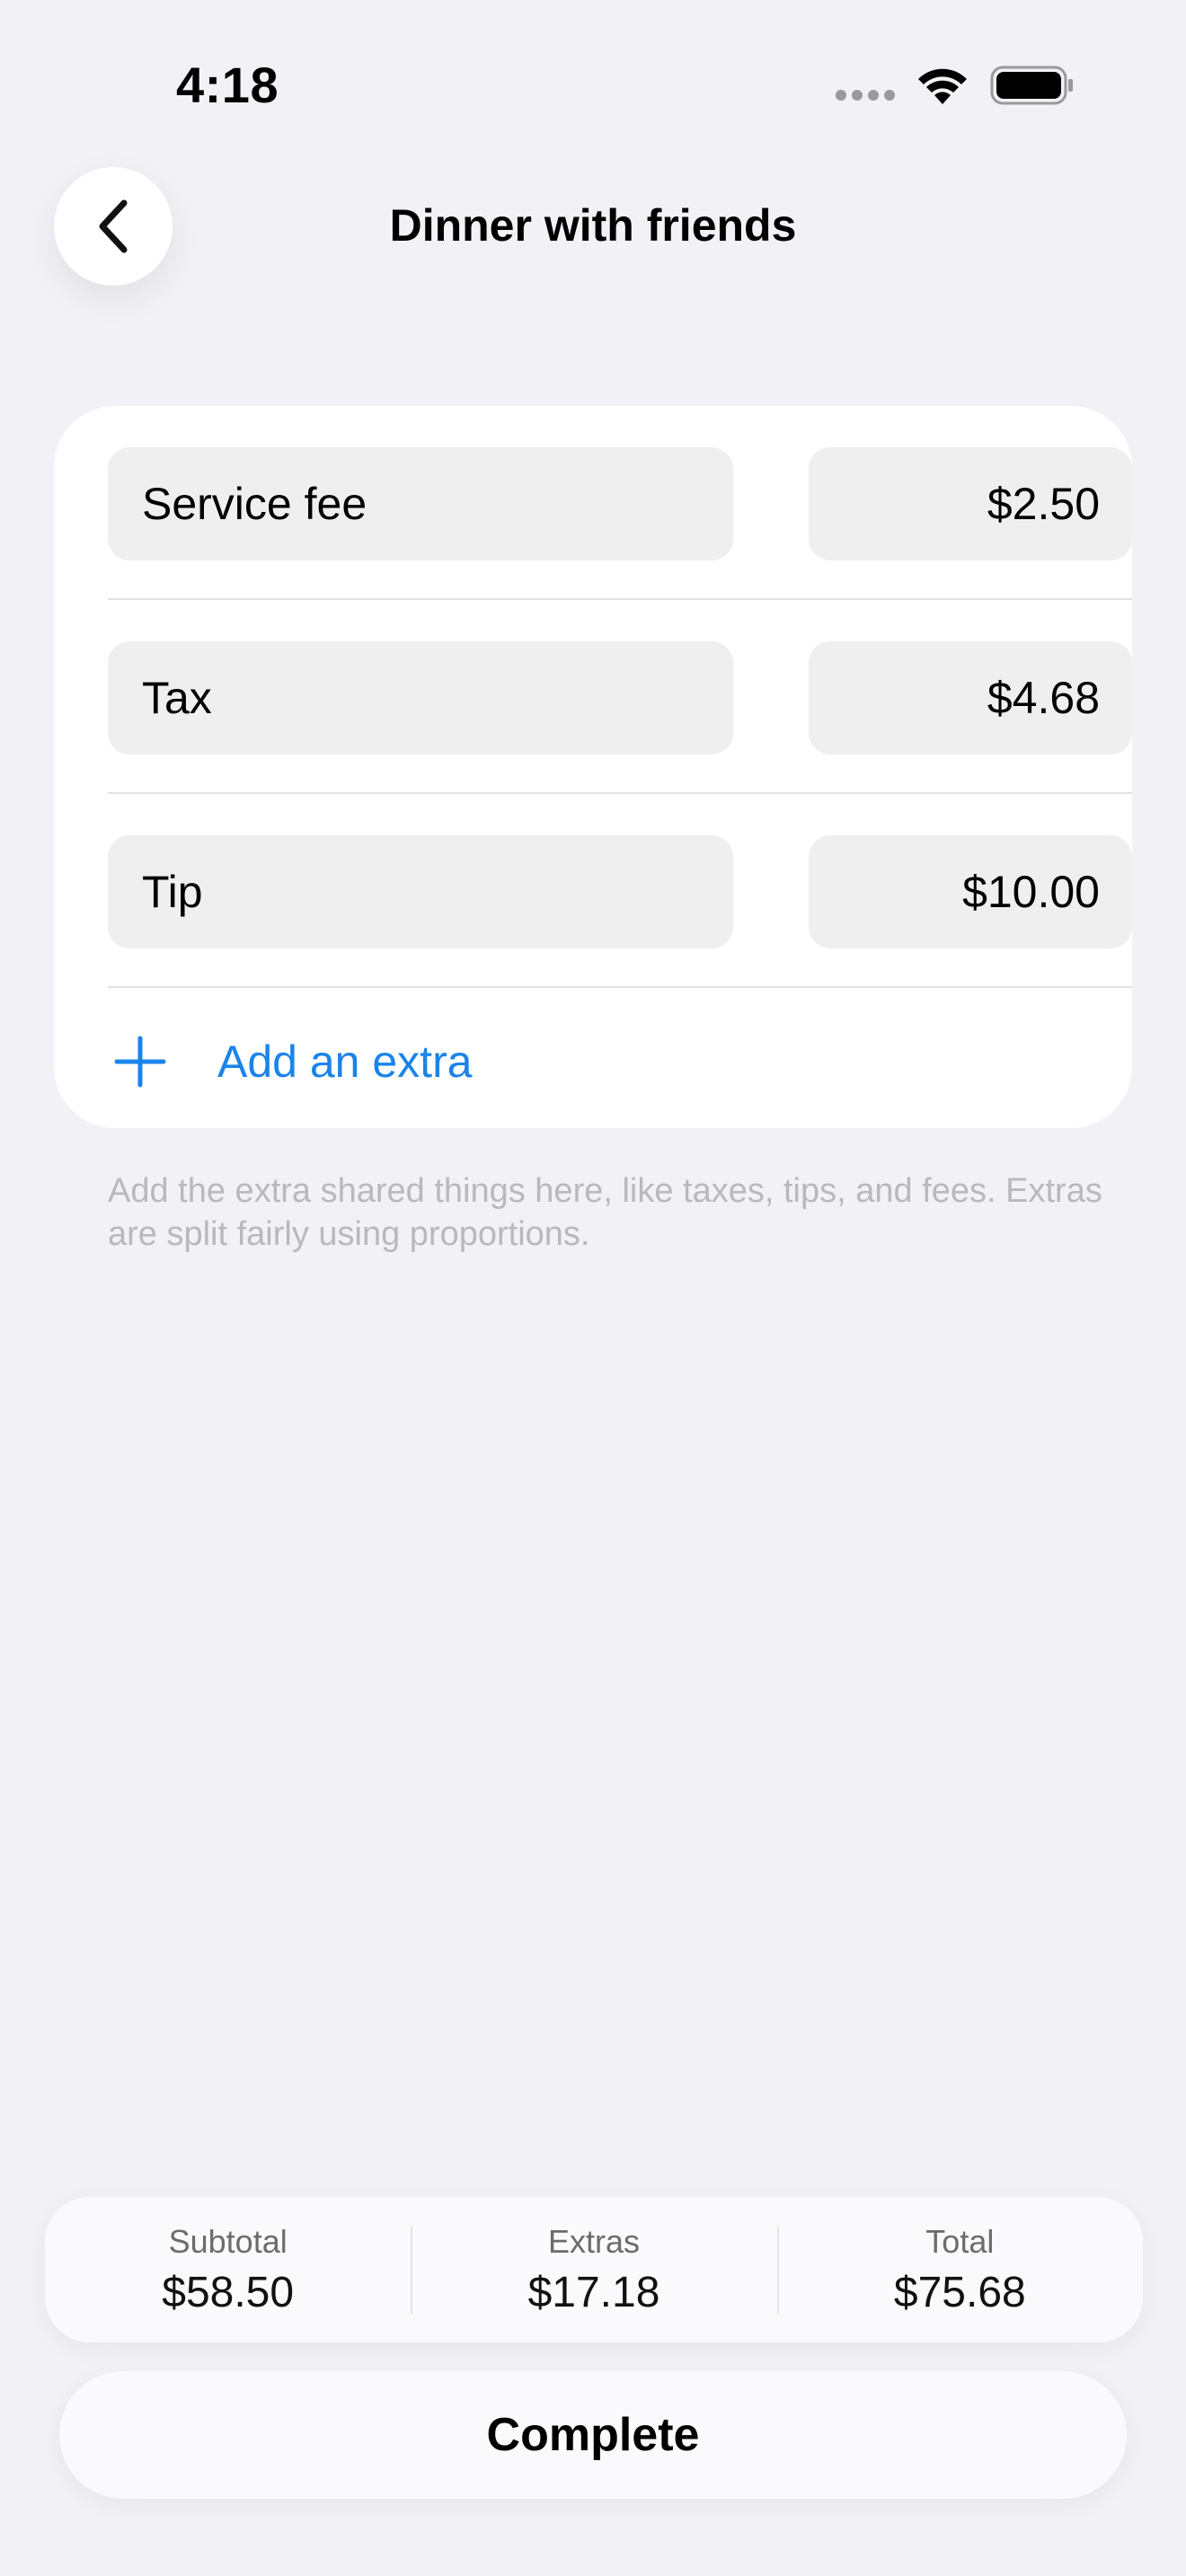  I want to click on status-icons, so click(955, 85).